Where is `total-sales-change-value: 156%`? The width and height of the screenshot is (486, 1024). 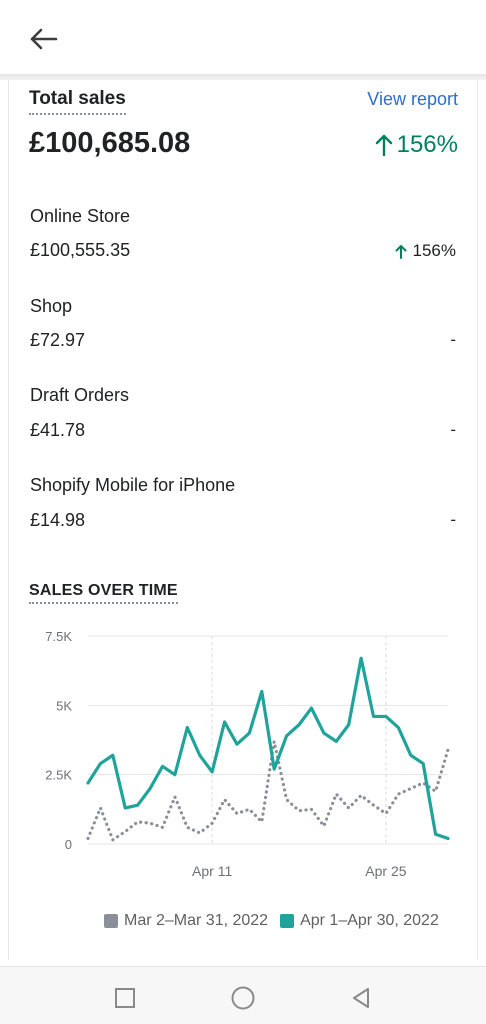 total-sales-change-value: 156% is located at coordinates (427, 144).